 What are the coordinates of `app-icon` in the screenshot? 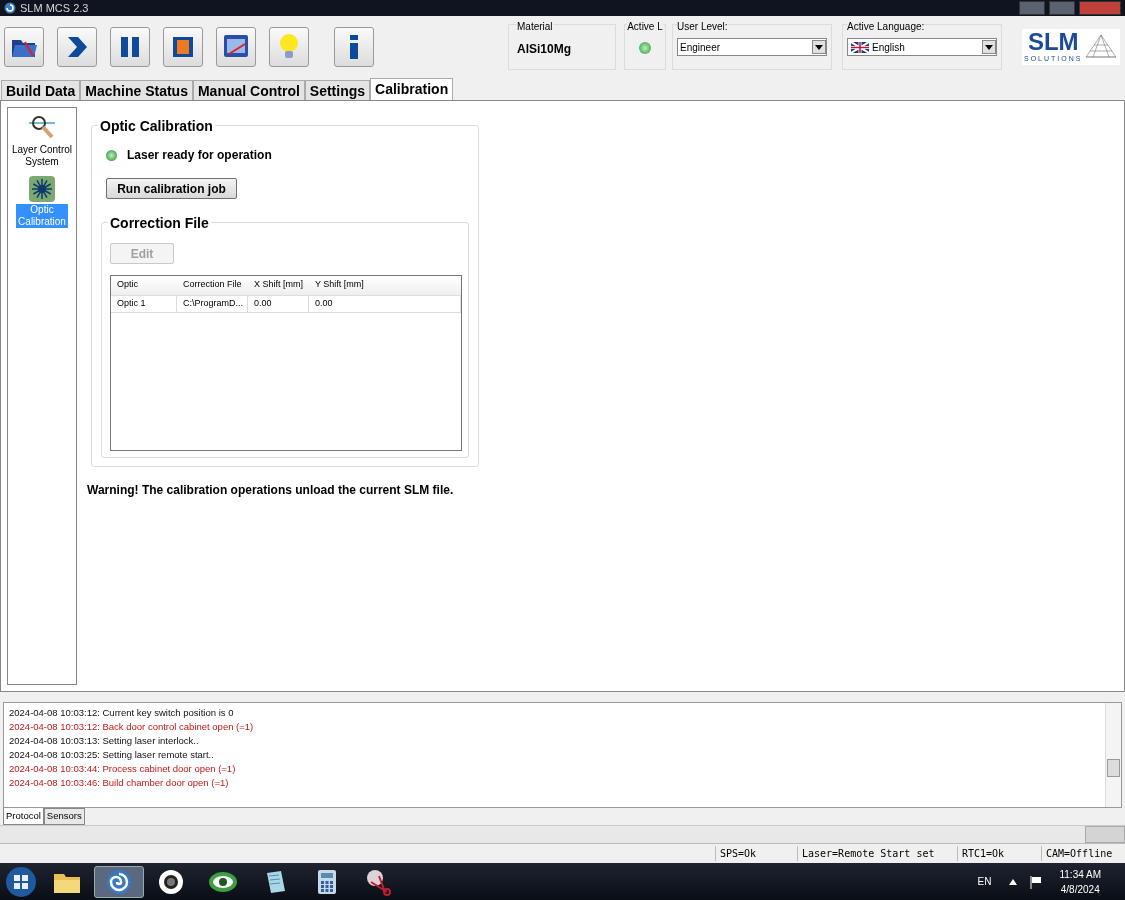 It's located at (10, 8).